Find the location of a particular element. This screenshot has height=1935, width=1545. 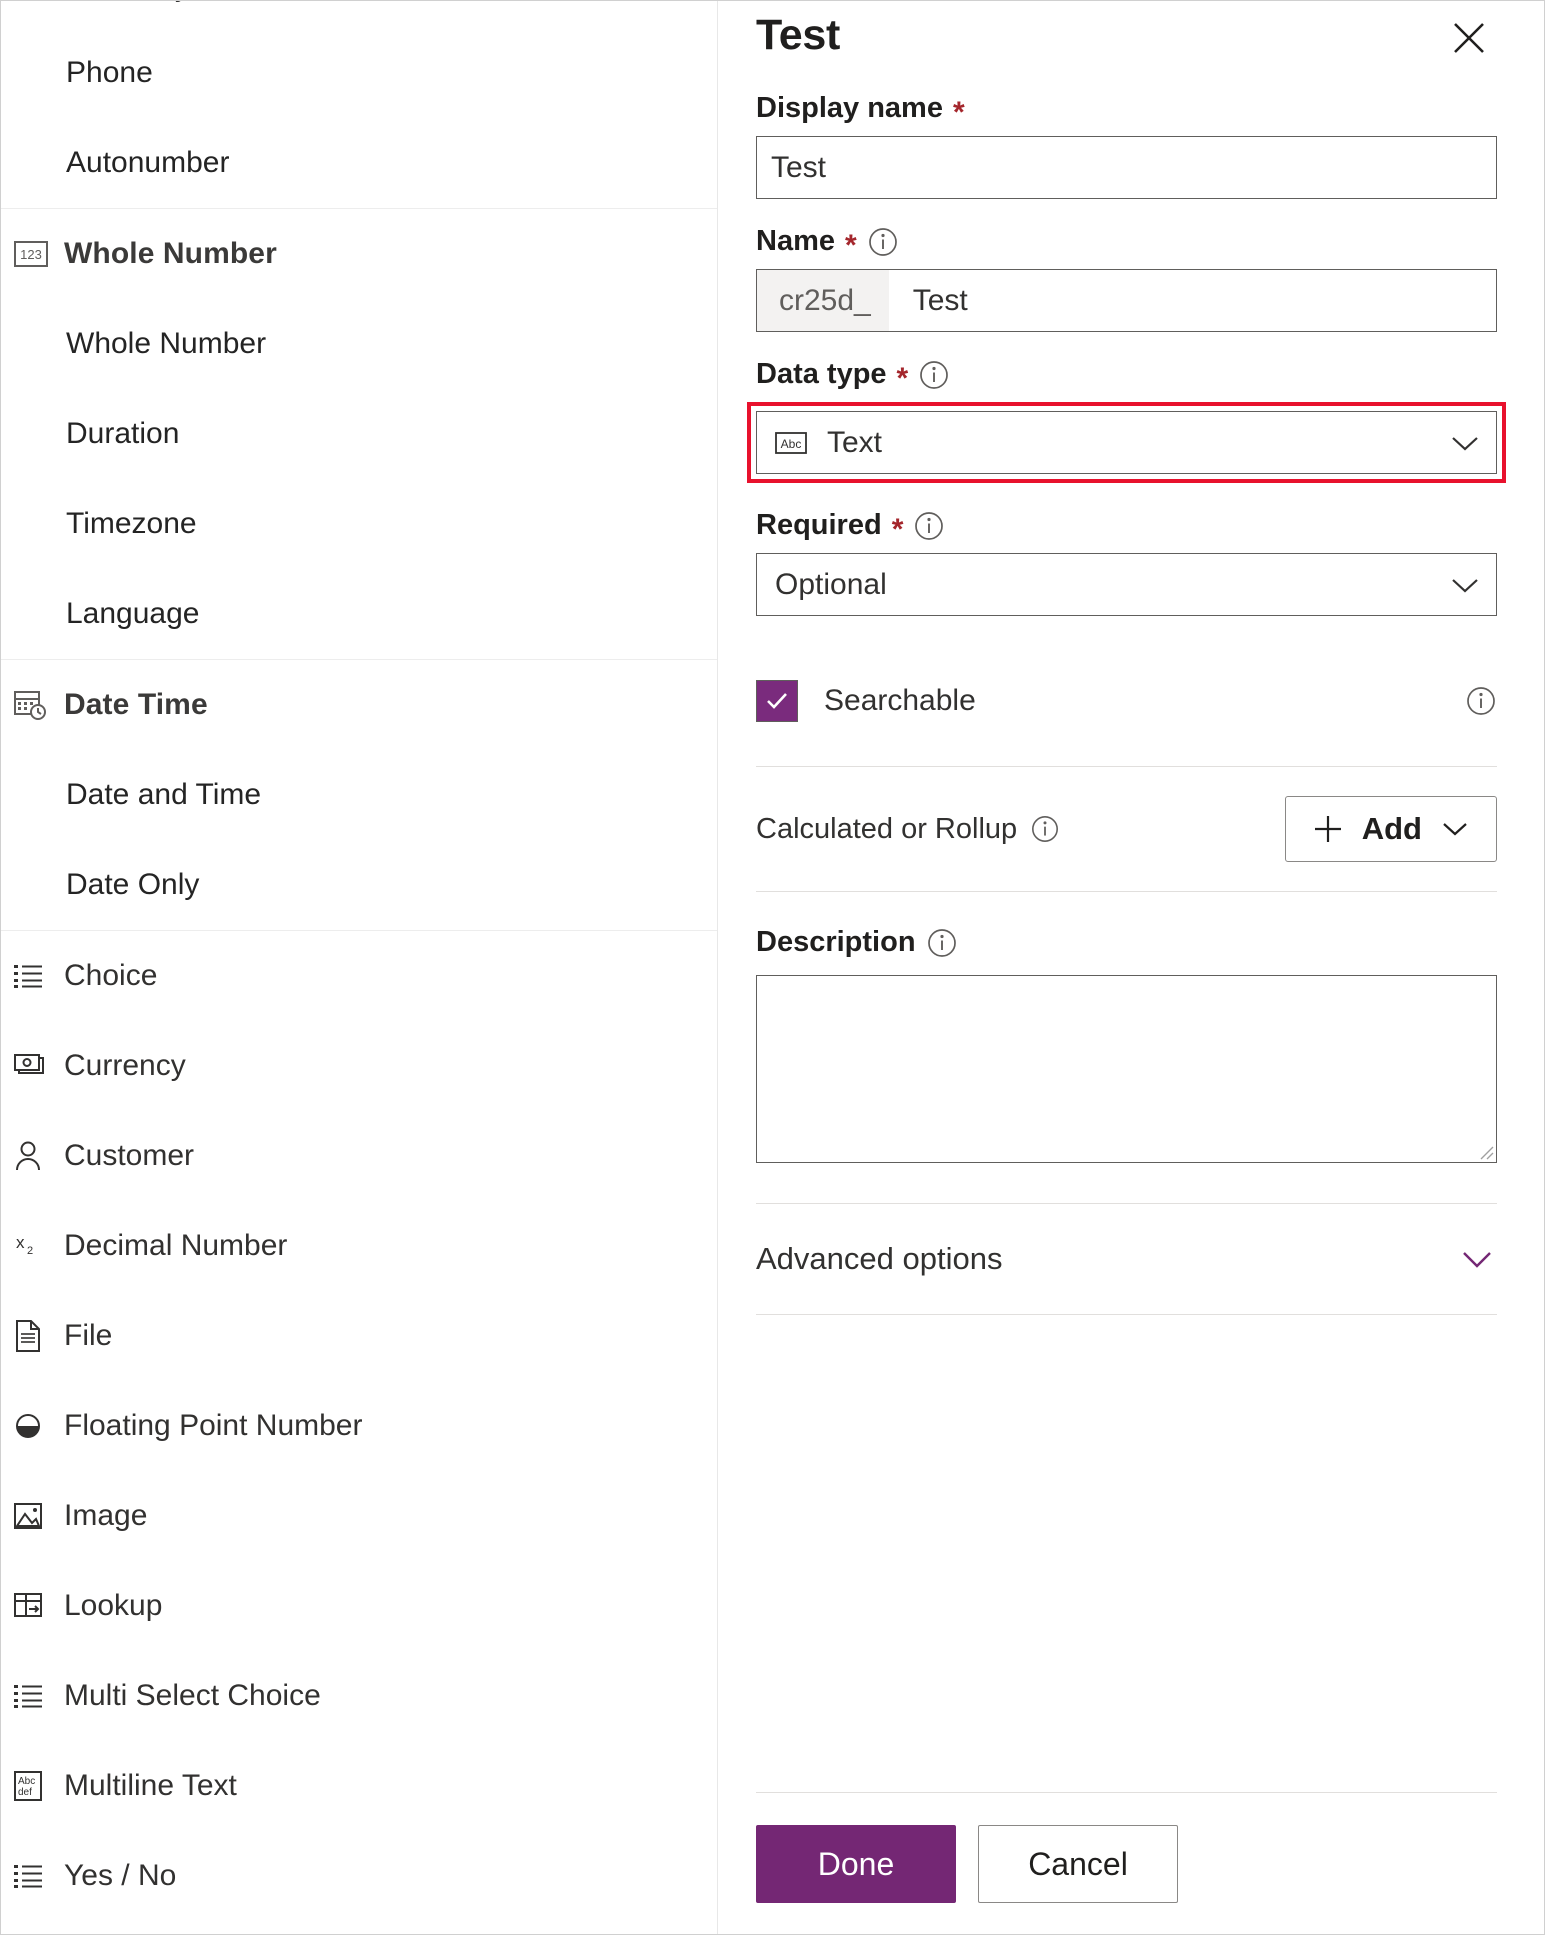

name-field: Name * cr25d_ Test is located at coordinates (1126, 278).